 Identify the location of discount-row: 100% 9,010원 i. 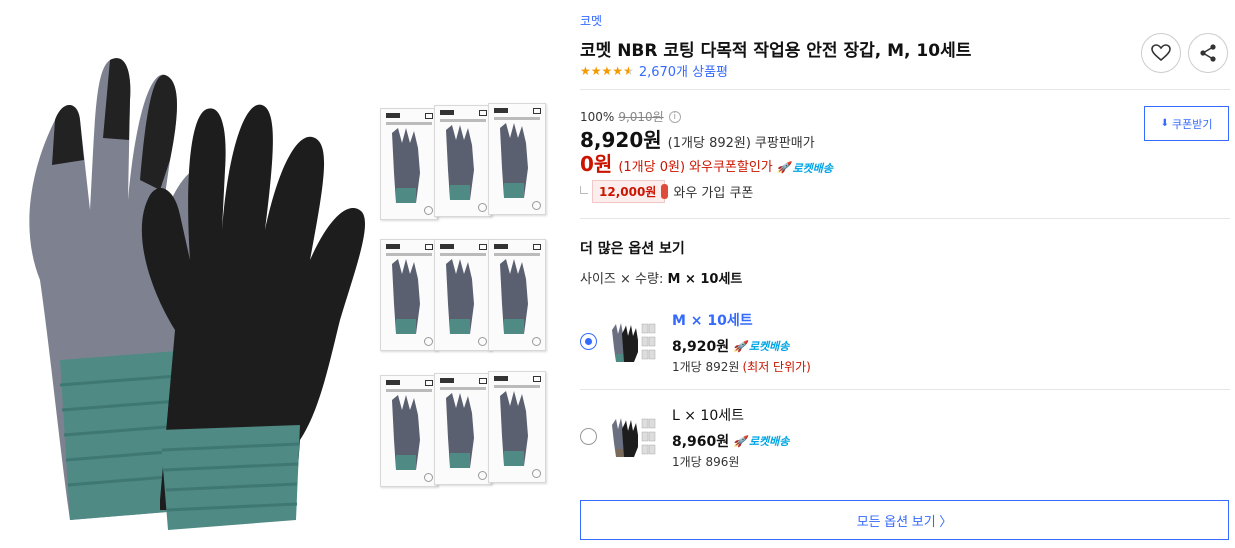
(630, 116).